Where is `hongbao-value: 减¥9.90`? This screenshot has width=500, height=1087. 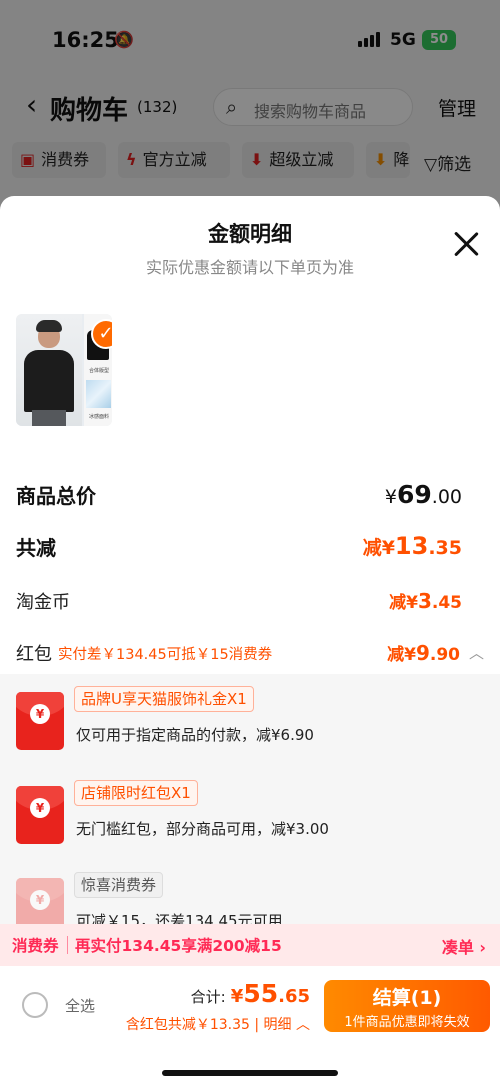
hongbao-value: 减¥9.90 is located at coordinates (423, 653).